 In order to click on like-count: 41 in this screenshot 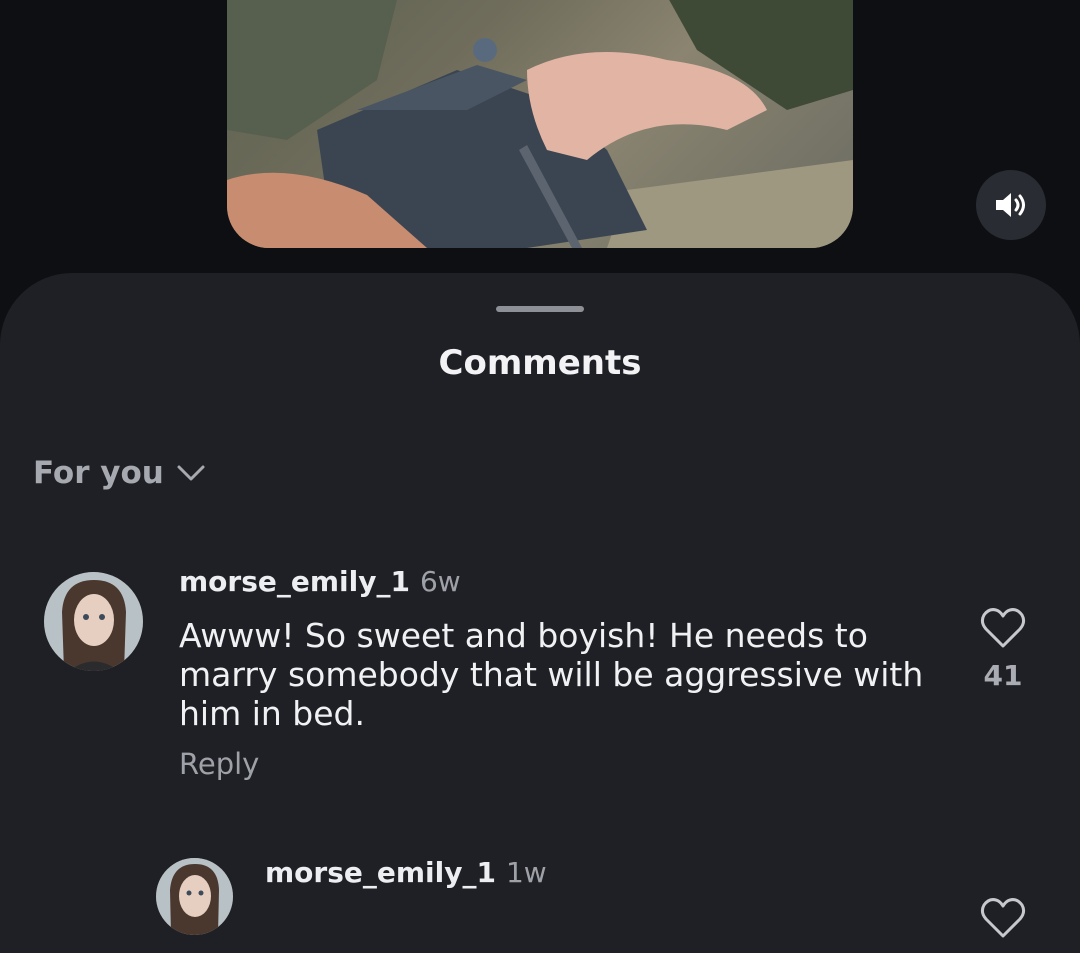, I will do `click(1003, 675)`.